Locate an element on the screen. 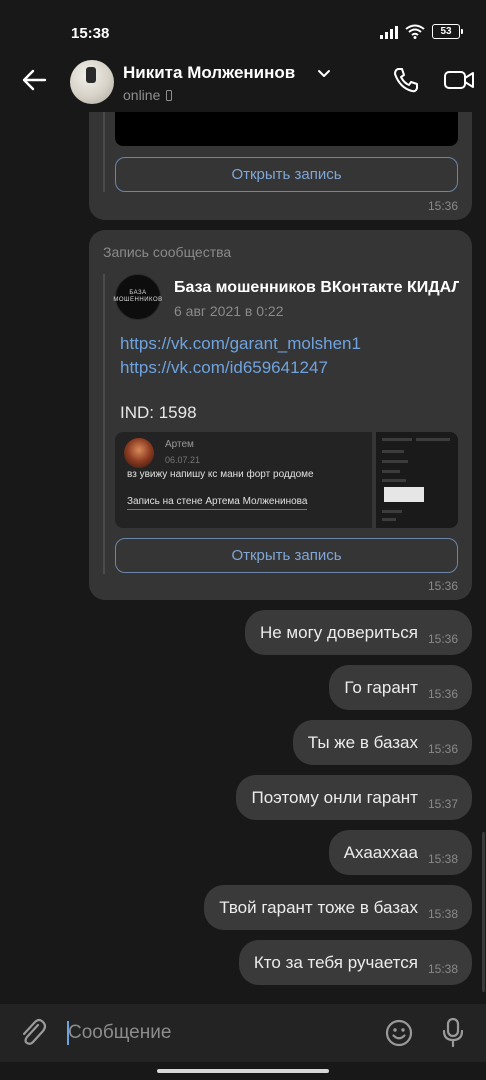 The image size is (486, 1080). home-gesture-handle is located at coordinates (243, 1071).